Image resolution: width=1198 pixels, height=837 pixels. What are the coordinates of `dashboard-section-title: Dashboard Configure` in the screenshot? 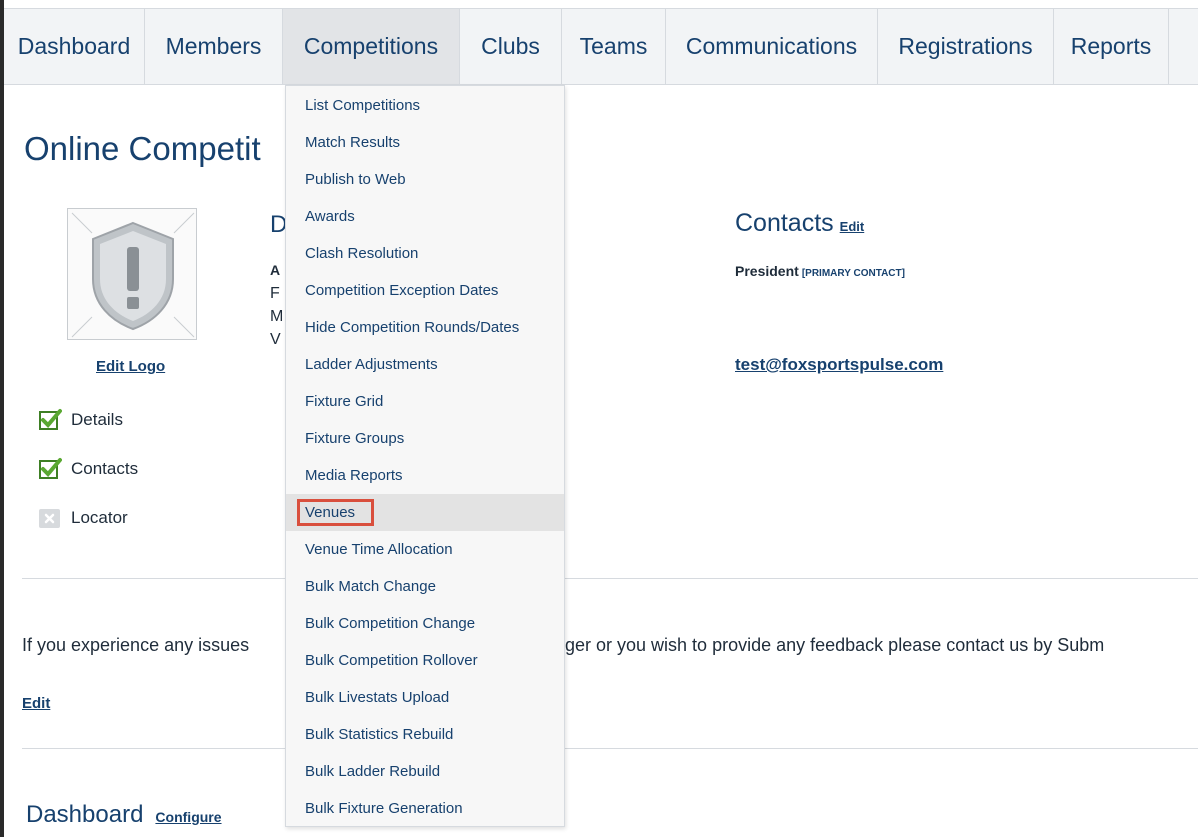 It's located at (124, 815).